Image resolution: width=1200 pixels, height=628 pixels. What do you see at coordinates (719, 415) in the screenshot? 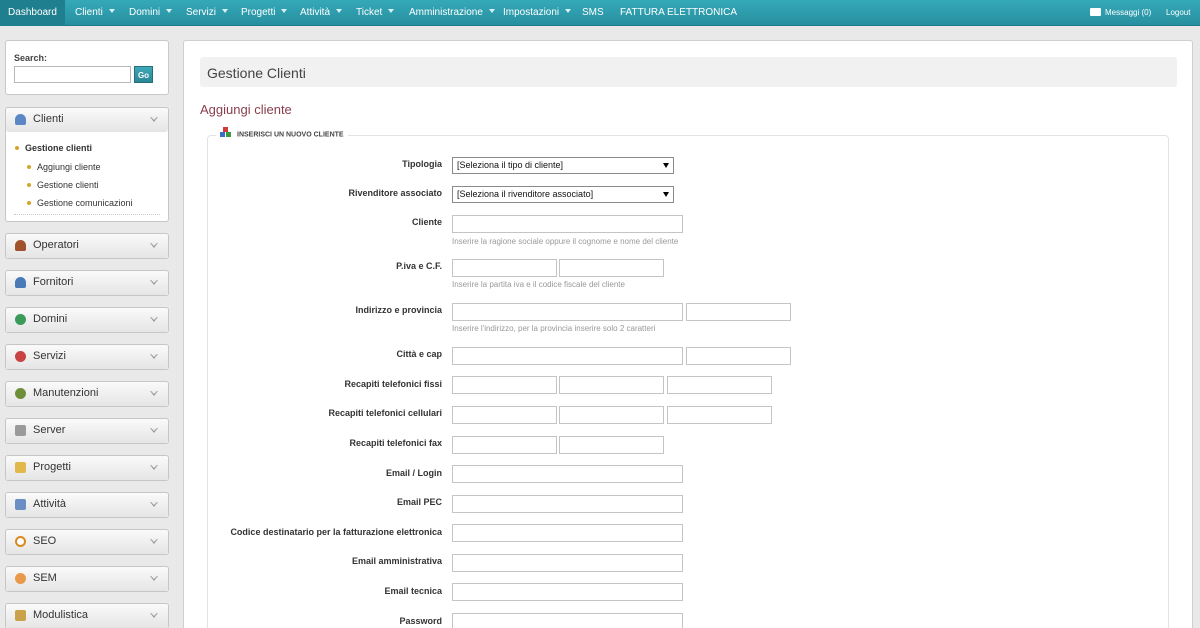
I see `tel-cell-3-input` at bounding box center [719, 415].